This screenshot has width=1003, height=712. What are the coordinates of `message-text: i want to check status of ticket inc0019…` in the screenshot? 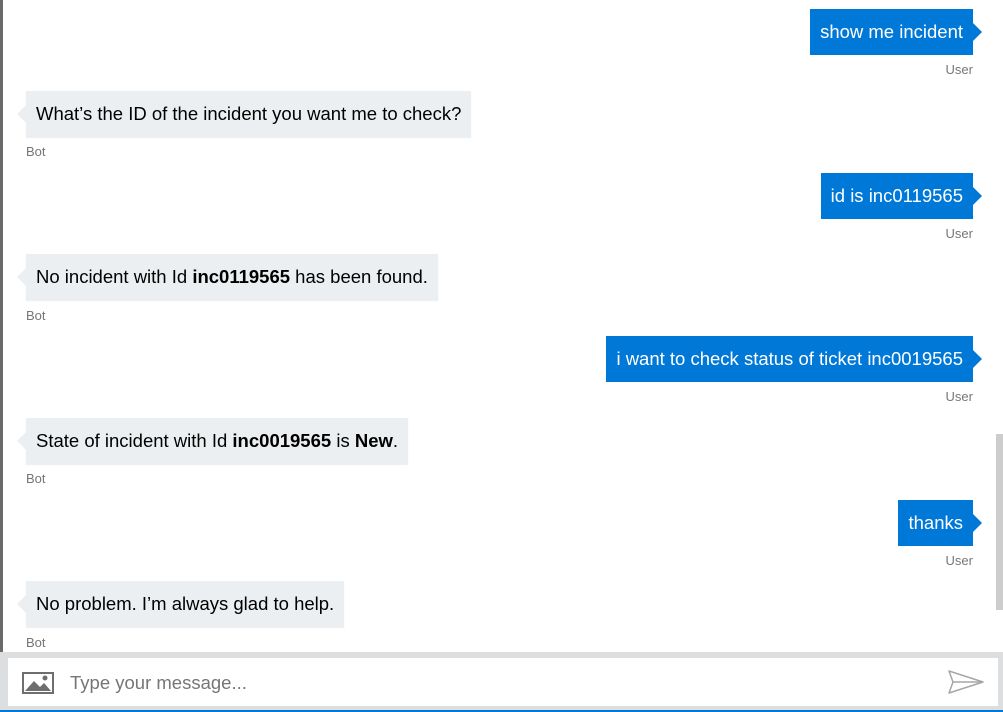 It's located at (789, 358).